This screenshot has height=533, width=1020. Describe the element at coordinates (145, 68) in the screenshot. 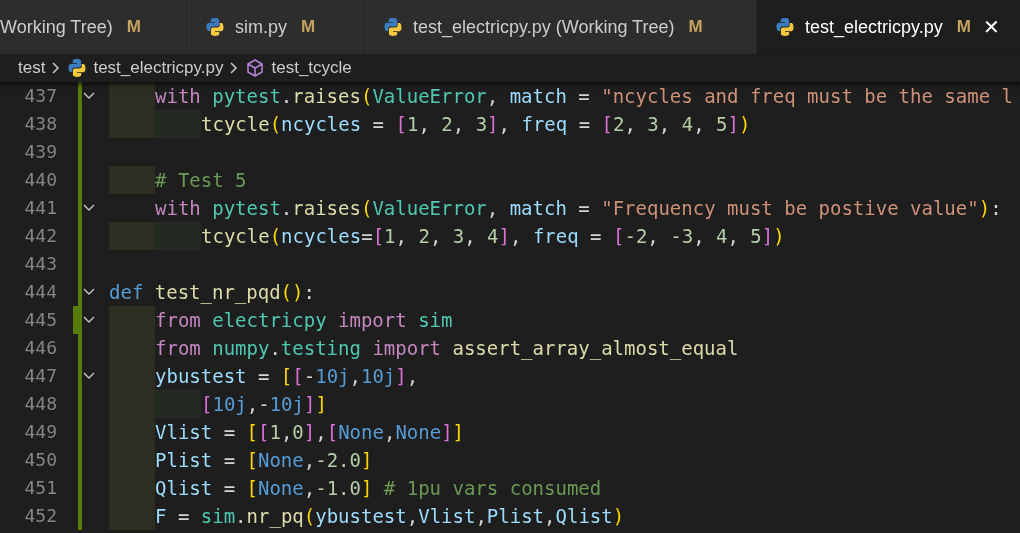

I see `breadcrumb-item: test_electricpy.py` at that location.